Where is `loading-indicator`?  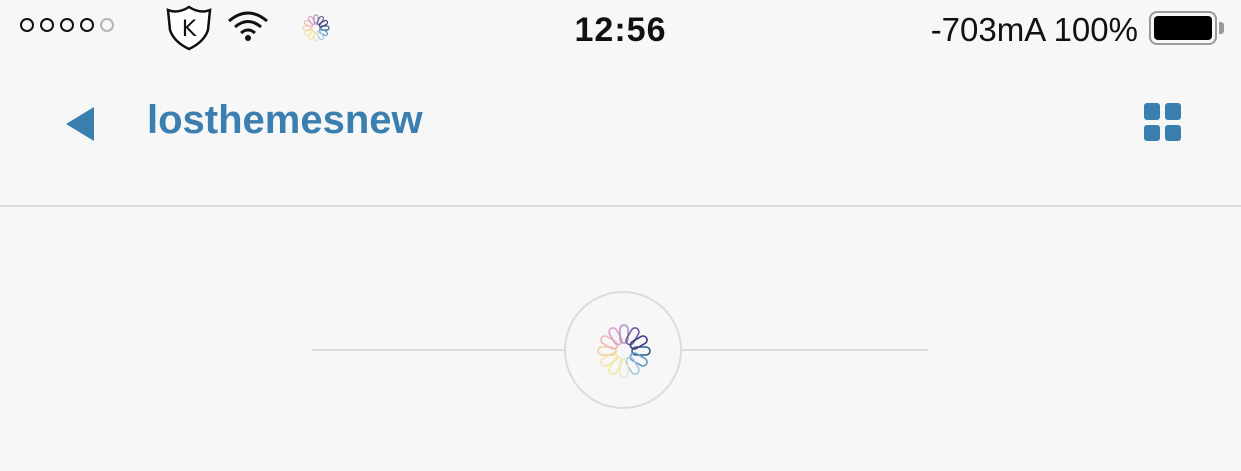
loading-indicator is located at coordinates (623, 350).